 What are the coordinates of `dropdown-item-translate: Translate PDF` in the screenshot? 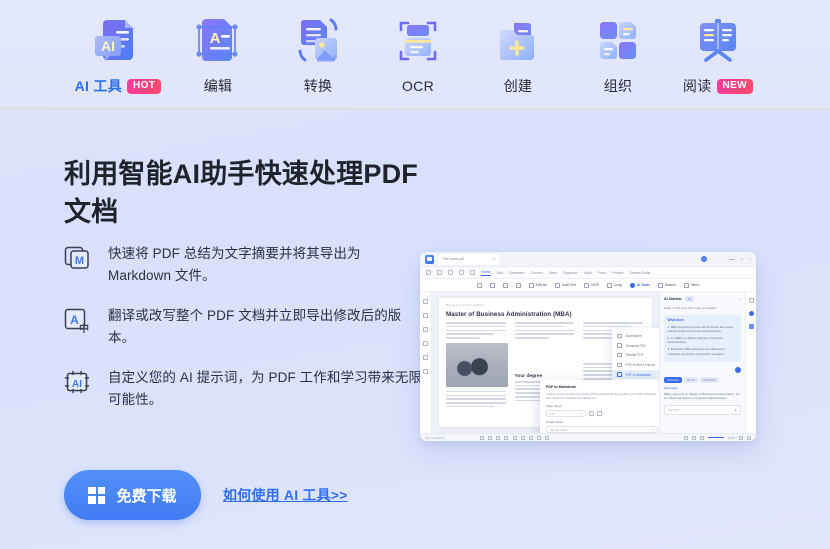 It's located at (635, 346).